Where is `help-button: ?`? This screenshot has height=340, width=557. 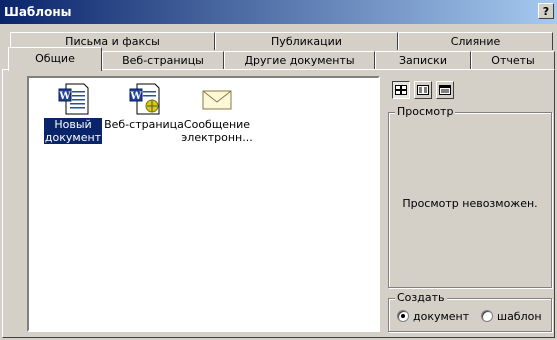 help-button: ? is located at coordinates (546, 11).